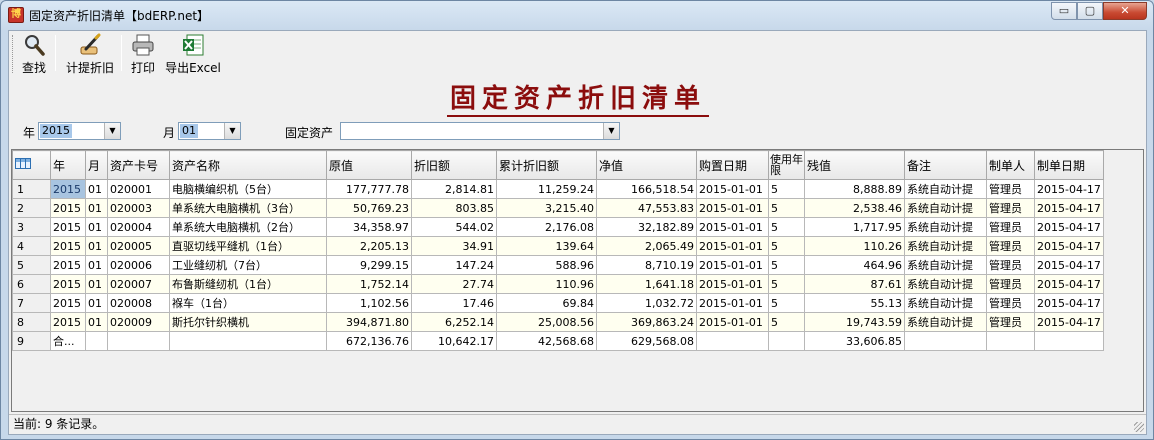  I want to click on cell-name: 斯托尔针织横机, so click(248, 322).